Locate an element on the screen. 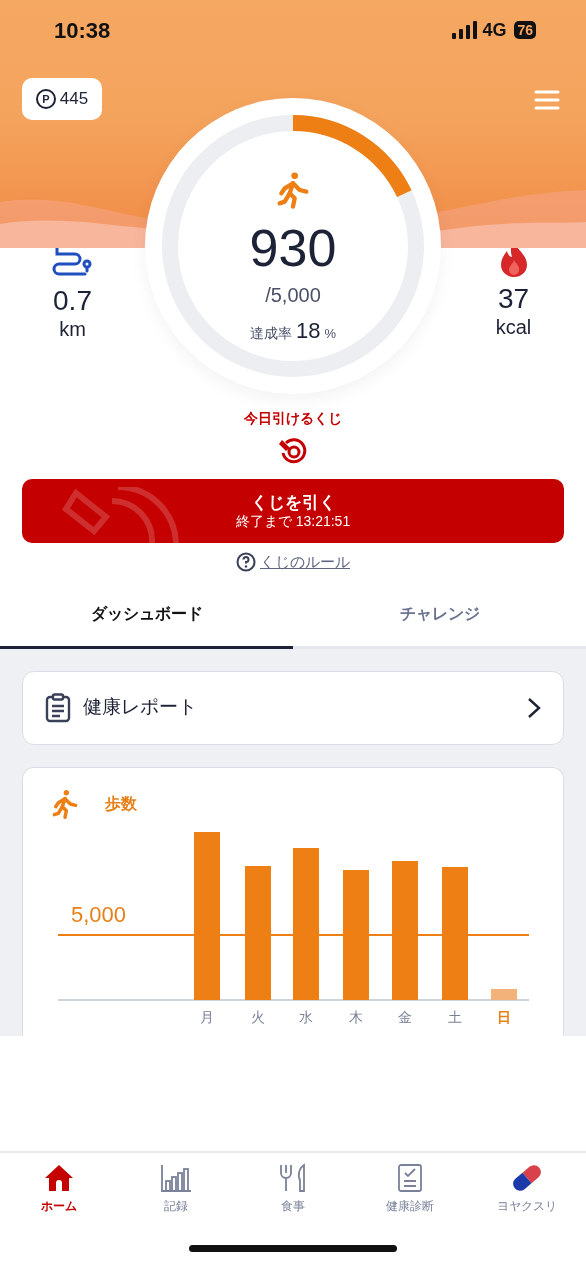 The height and width of the screenshot is (1267, 586). menu-icon is located at coordinates (547, 100).